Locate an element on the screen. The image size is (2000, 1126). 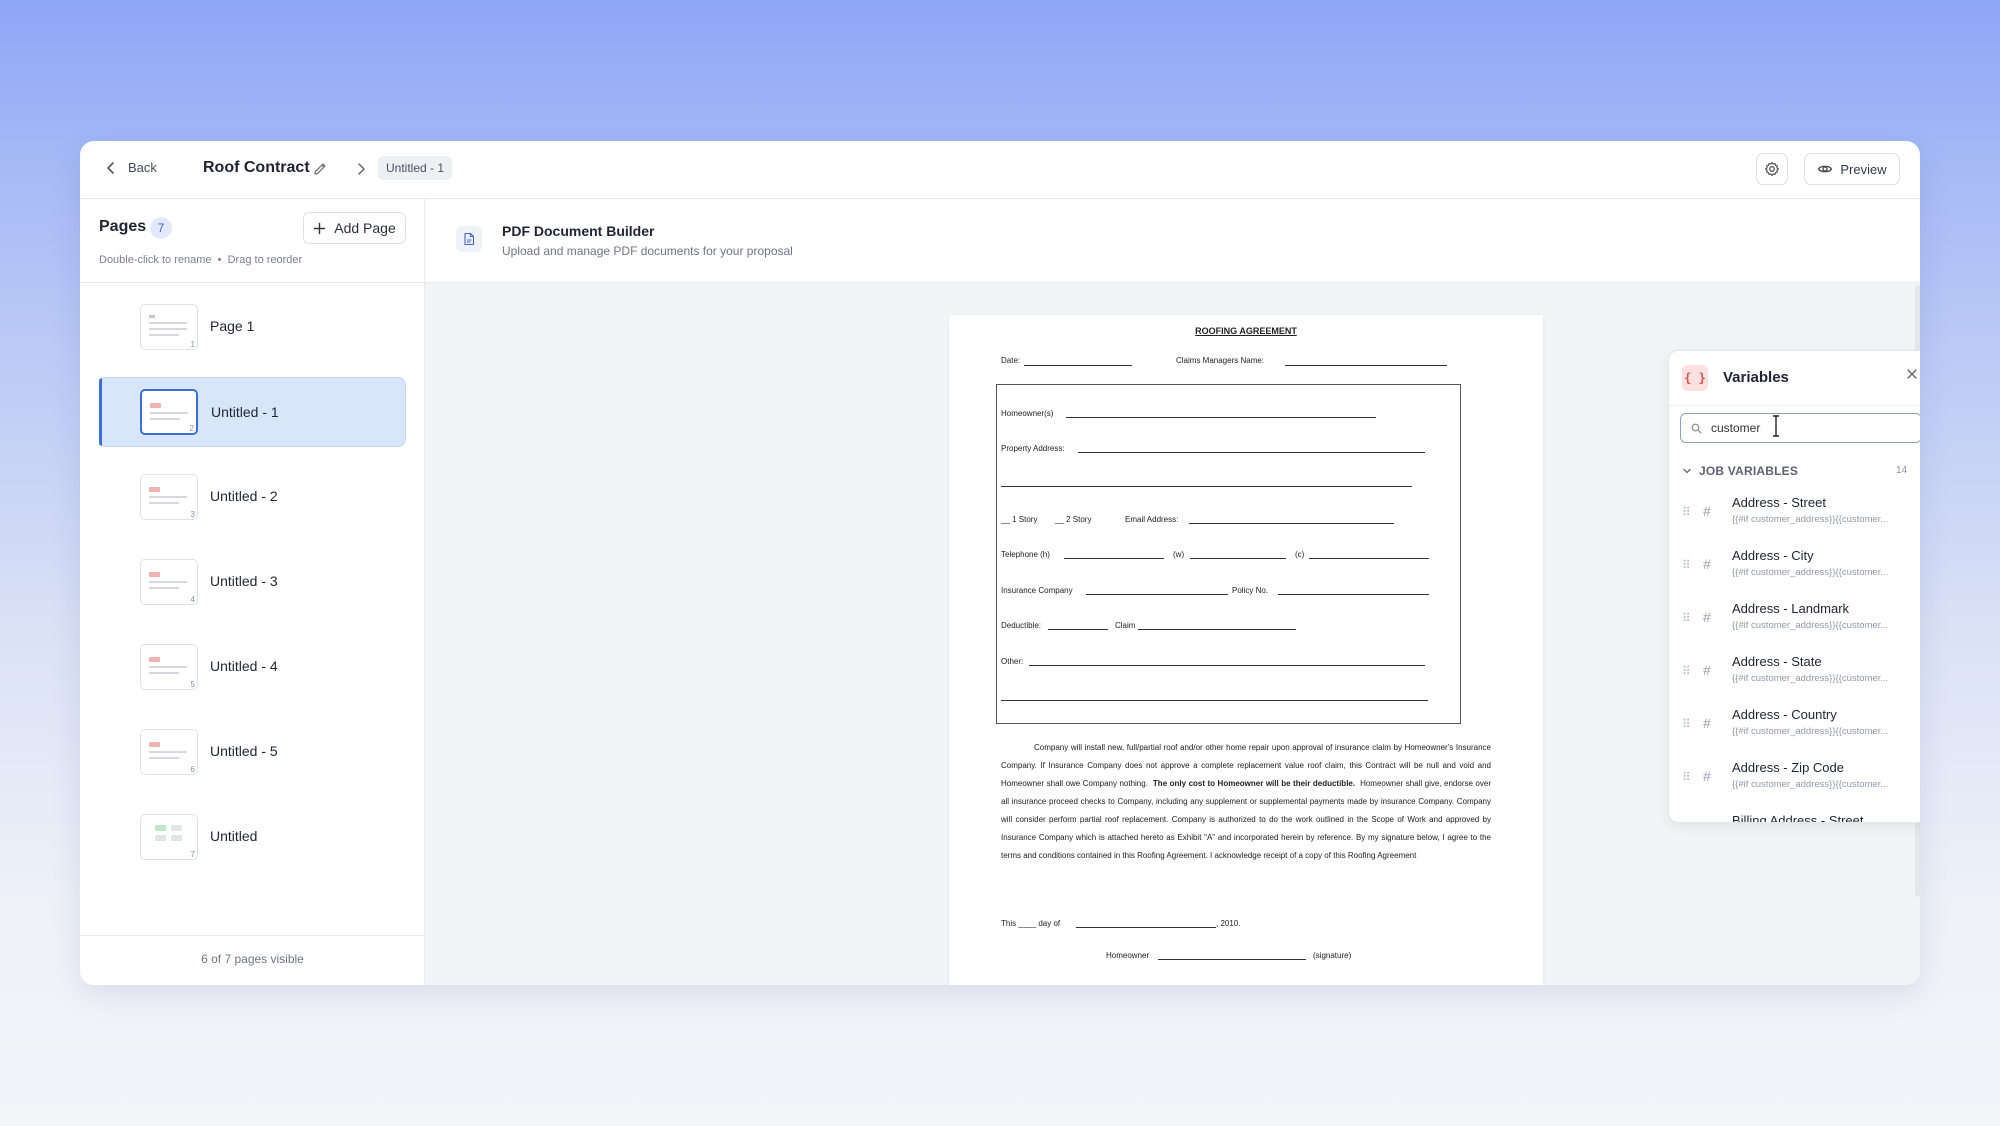
page-label: Untitled - 4 is located at coordinates (244, 666).